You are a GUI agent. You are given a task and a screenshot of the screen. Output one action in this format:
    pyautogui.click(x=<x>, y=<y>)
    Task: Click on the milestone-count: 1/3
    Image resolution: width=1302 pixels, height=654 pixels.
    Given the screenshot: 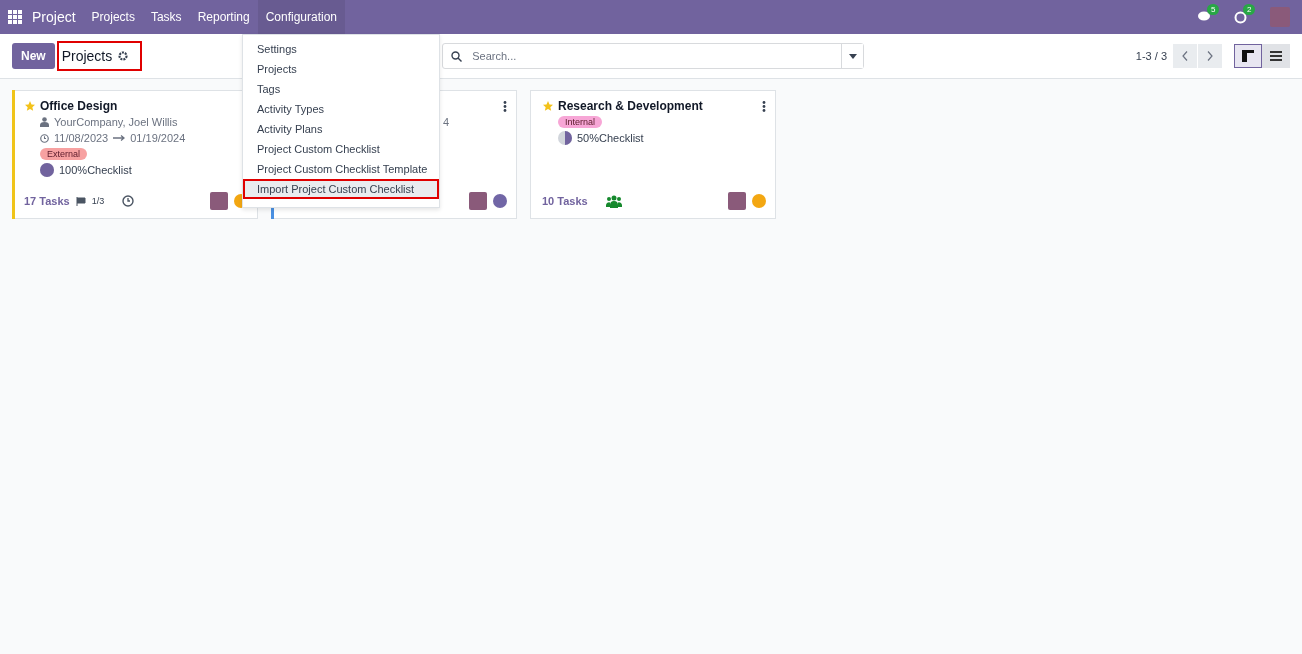 What is the action you would take?
    pyautogui.click(x=98, y=201)
    